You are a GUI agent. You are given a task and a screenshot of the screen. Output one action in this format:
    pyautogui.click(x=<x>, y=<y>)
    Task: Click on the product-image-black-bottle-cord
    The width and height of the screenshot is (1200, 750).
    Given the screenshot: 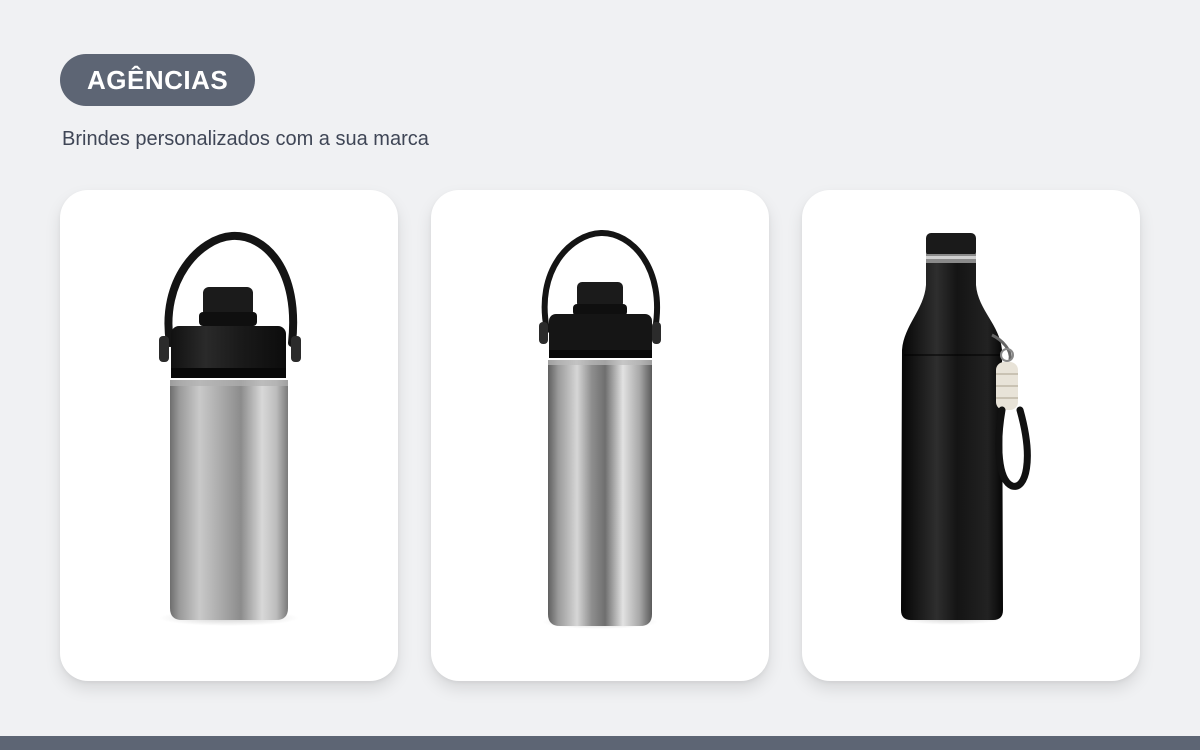 What is the action you would take?
    pyautogui.click(x=965, y=429)
    